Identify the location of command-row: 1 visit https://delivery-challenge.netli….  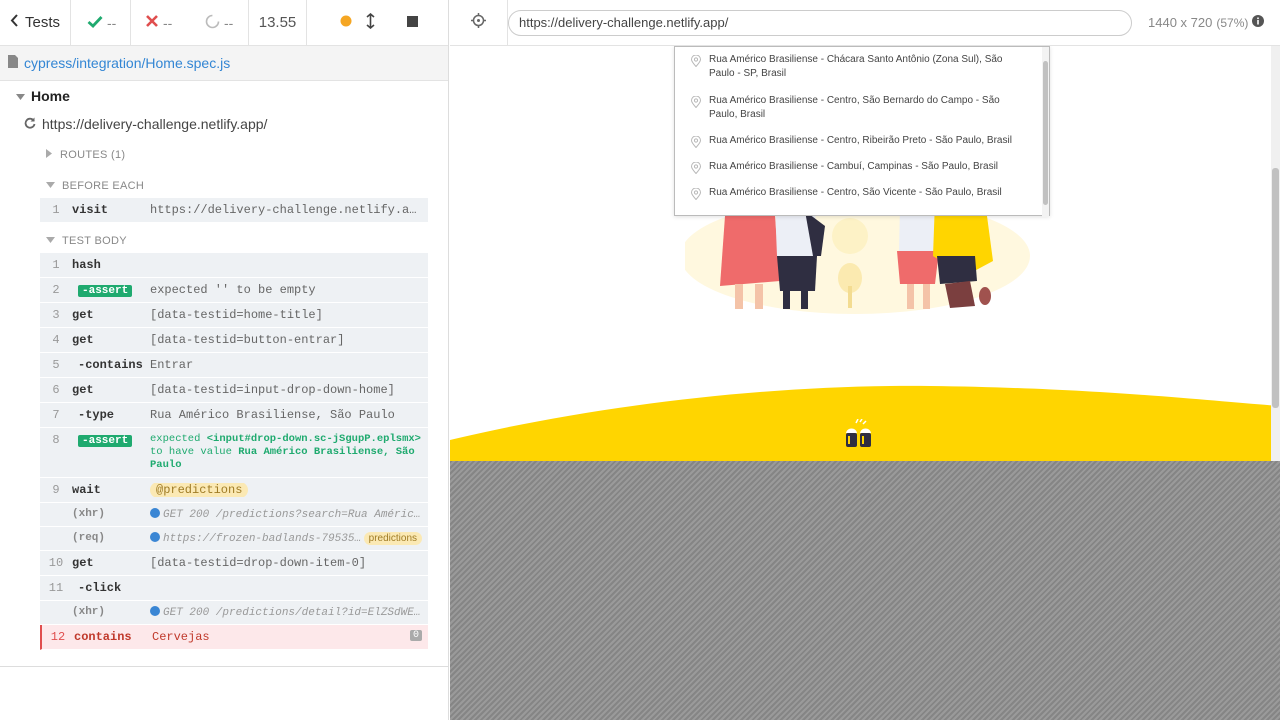
(234, 210).